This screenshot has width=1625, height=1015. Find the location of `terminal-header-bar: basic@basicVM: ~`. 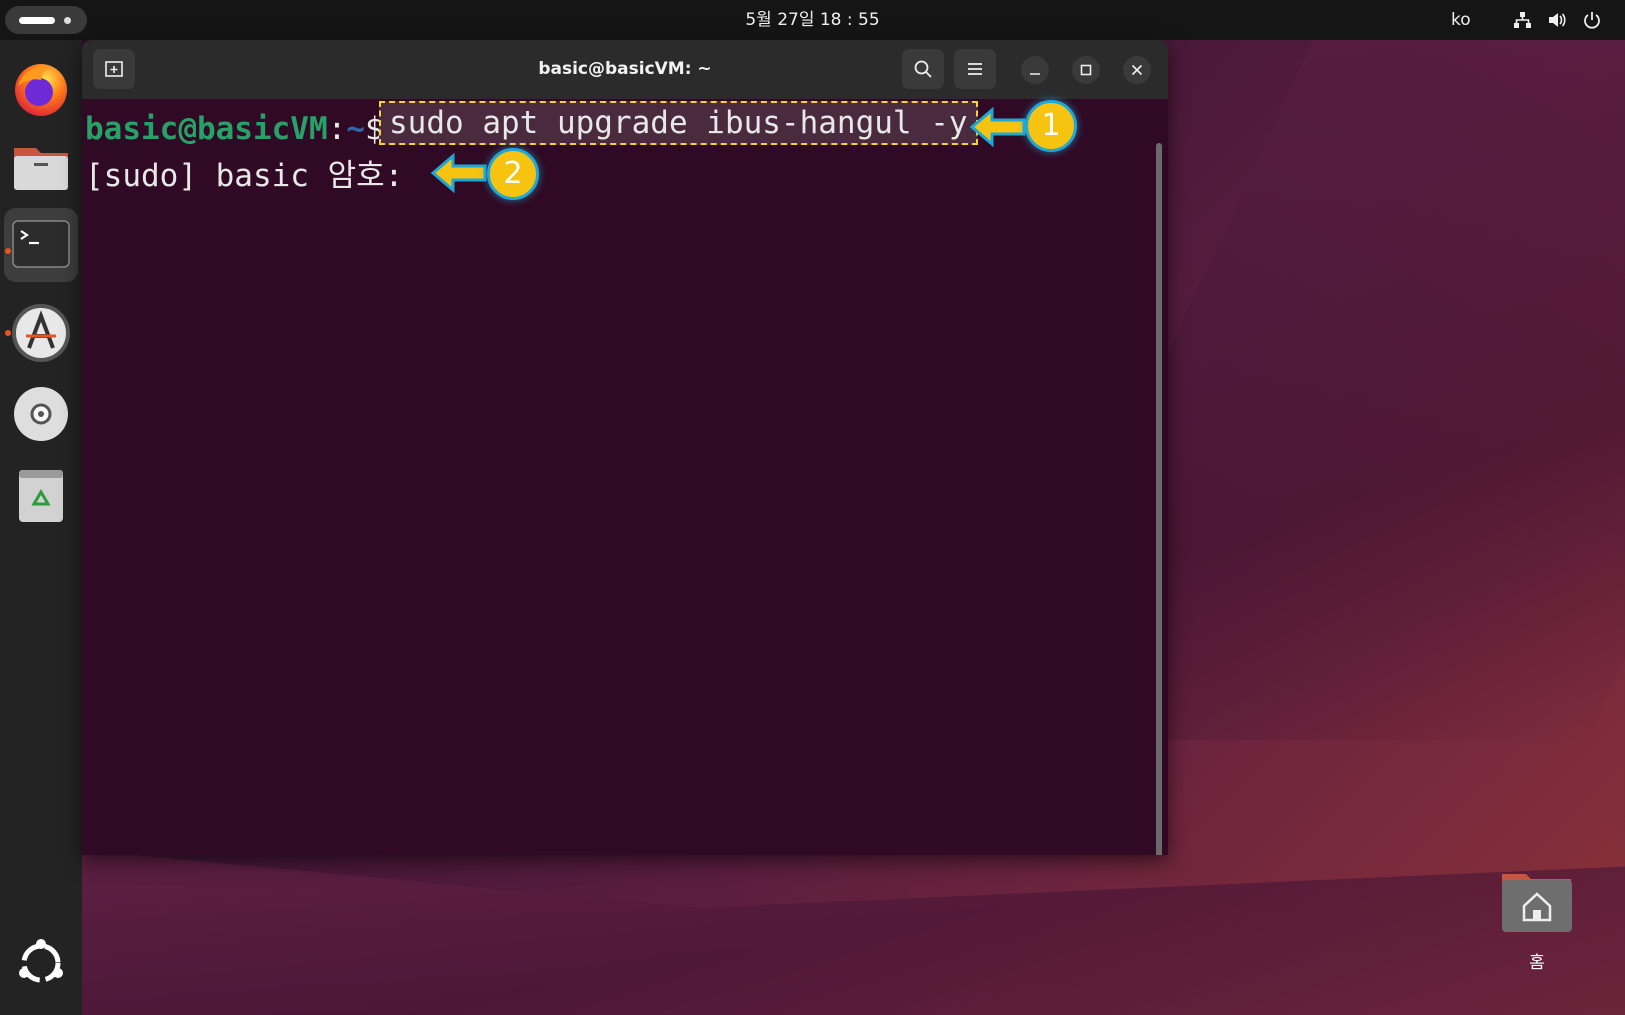

terminal-header-bar: basic@basicVM: ~ is located at coordinates (625, 69).